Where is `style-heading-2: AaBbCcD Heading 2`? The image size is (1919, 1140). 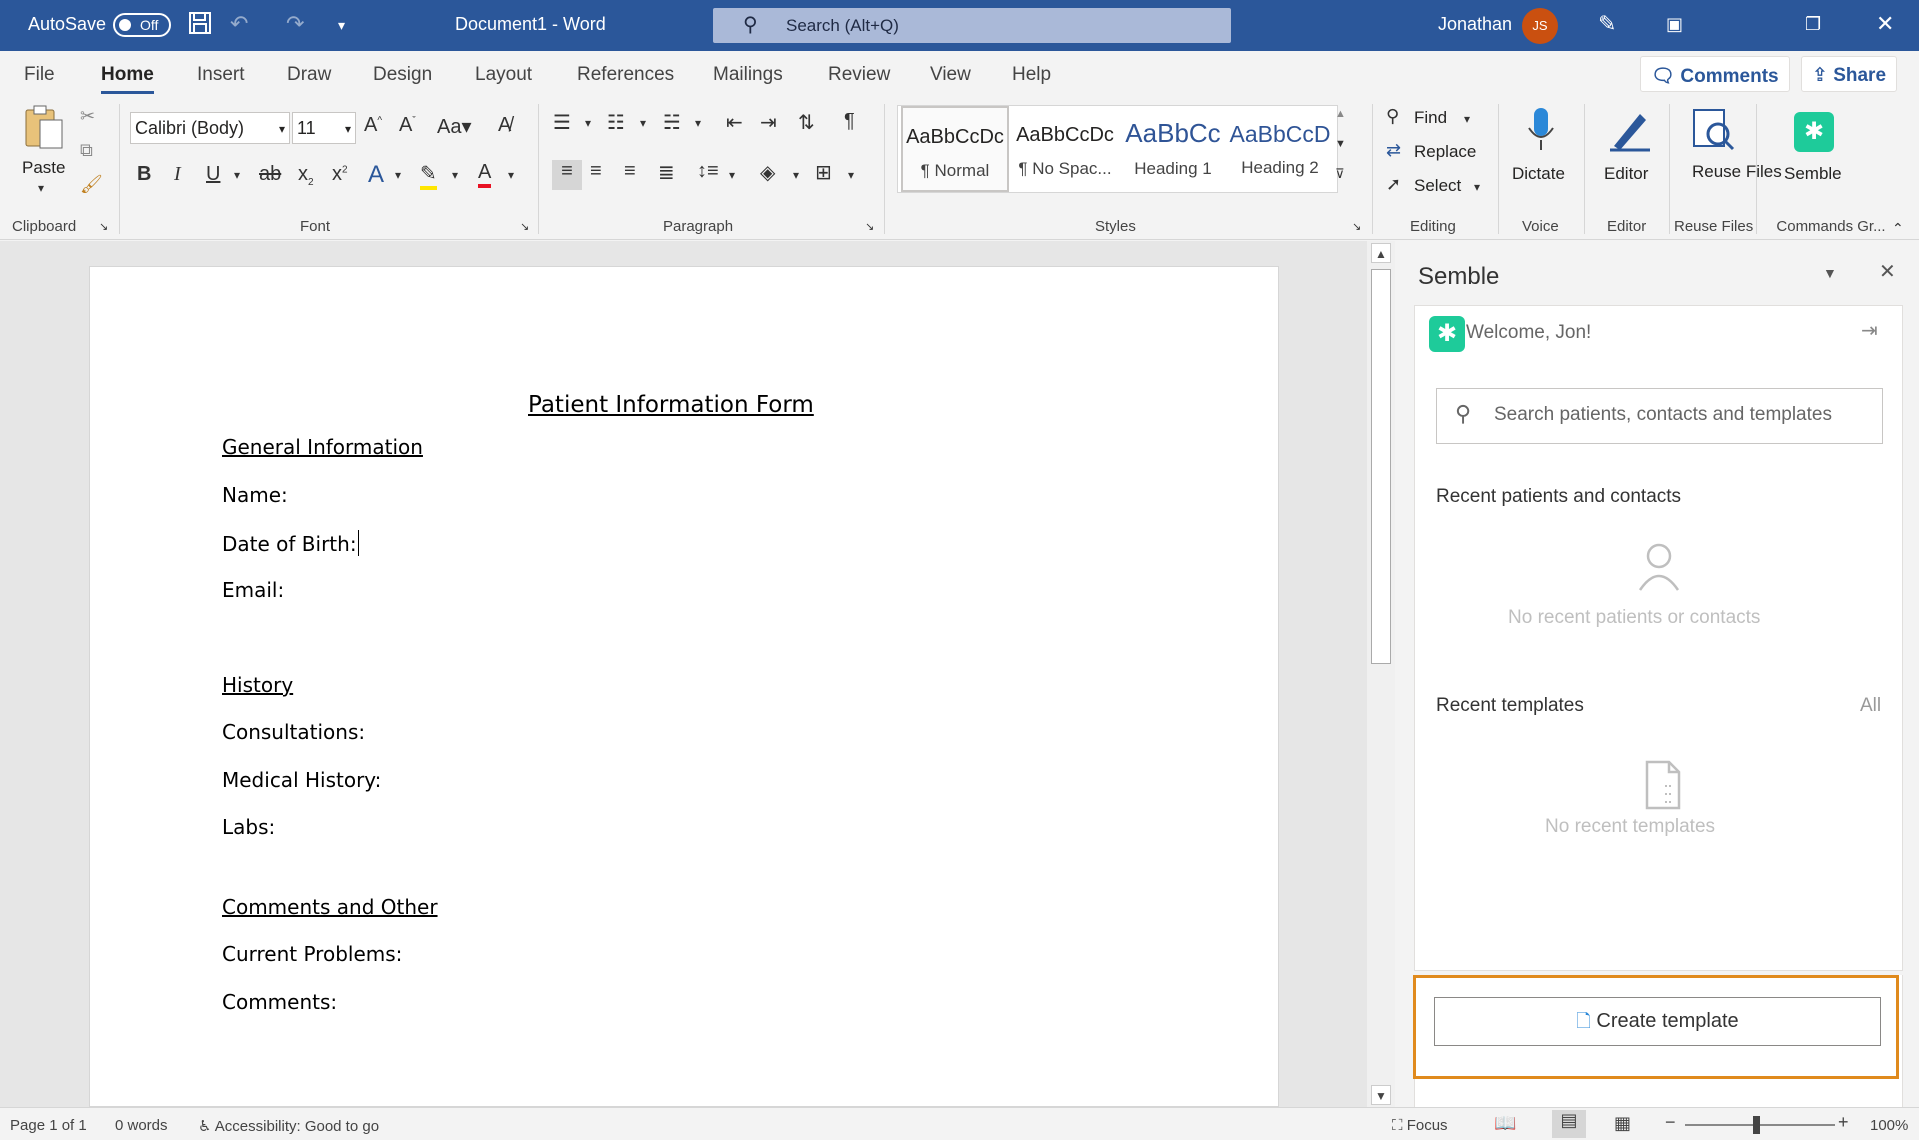 style-heading-2: AaBbCcD Heading 2 is located at coordinates (1280, 149).